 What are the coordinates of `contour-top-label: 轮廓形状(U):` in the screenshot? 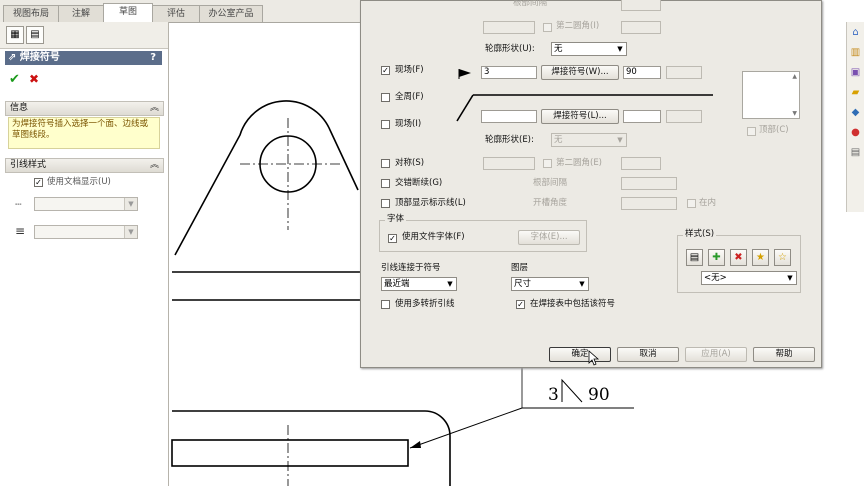 It's located at (510, 49).